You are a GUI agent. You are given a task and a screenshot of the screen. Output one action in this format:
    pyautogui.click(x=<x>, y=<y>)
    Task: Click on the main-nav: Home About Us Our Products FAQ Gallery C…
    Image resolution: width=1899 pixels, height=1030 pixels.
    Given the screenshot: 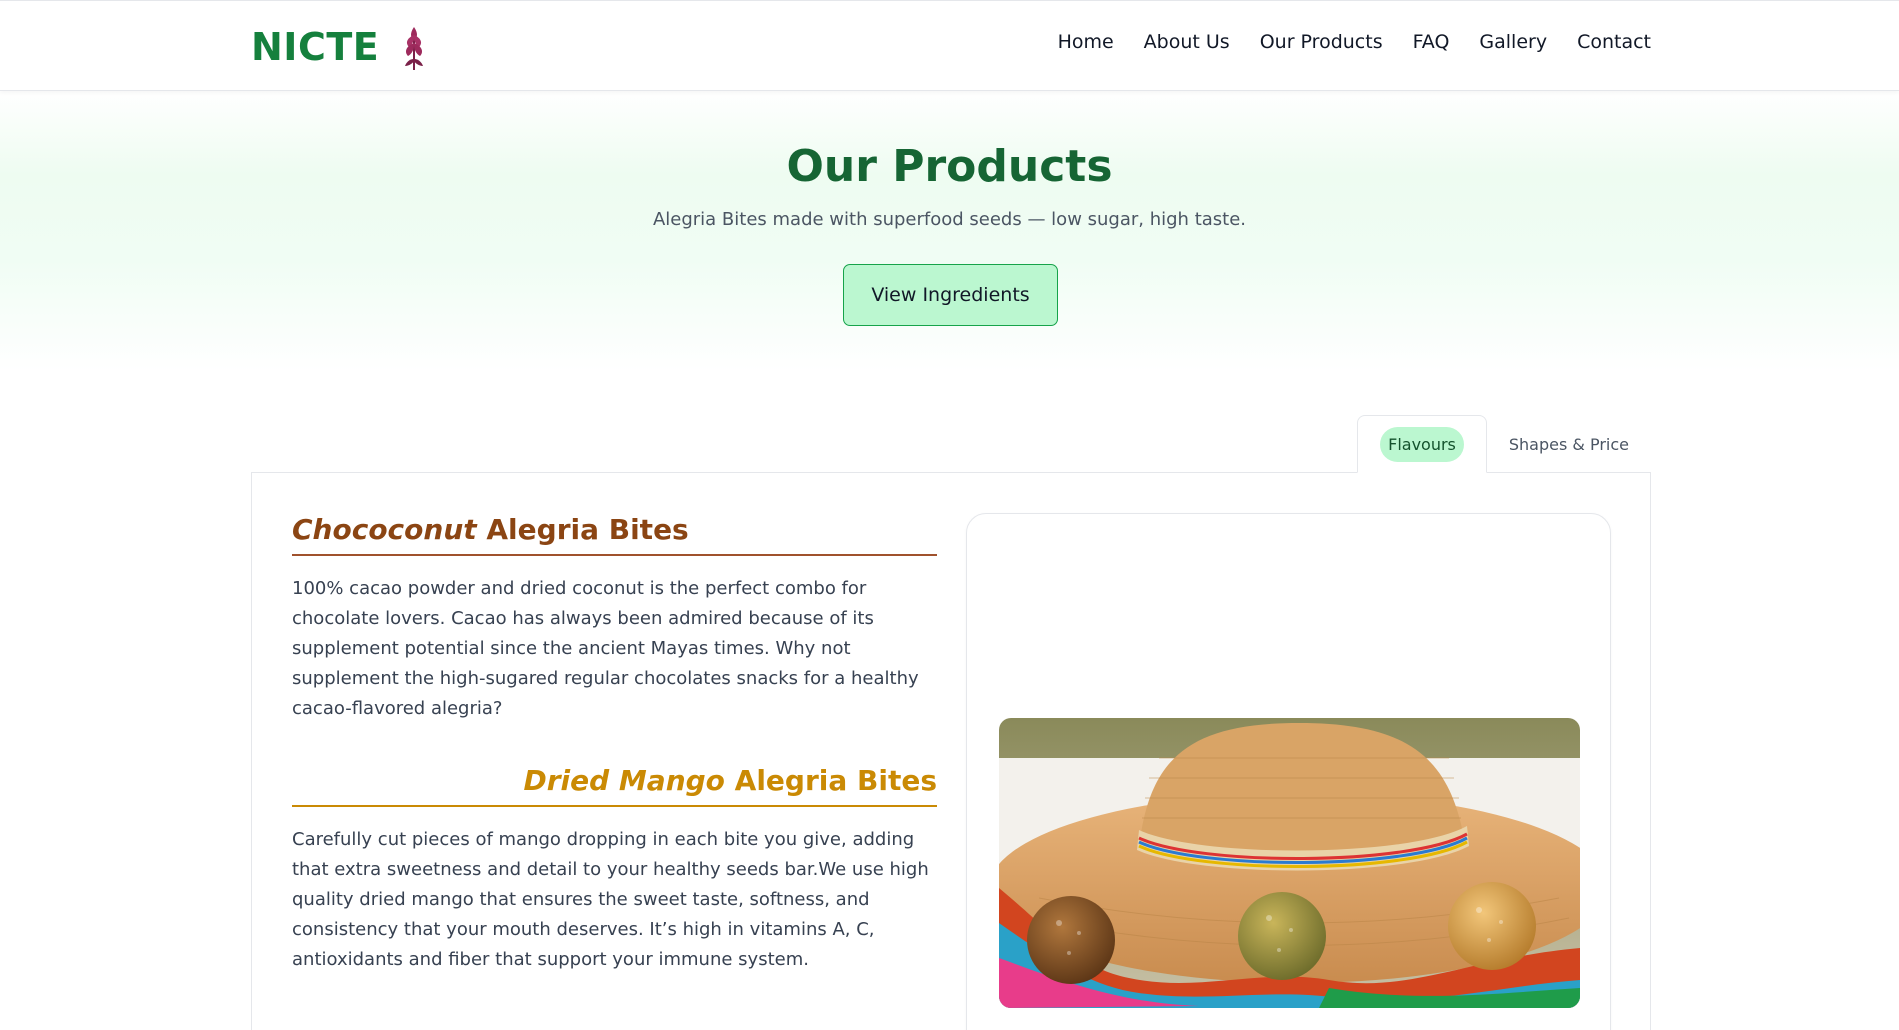 What is the action you would take?
    pyautogui.click(x=1354, y=42)
    